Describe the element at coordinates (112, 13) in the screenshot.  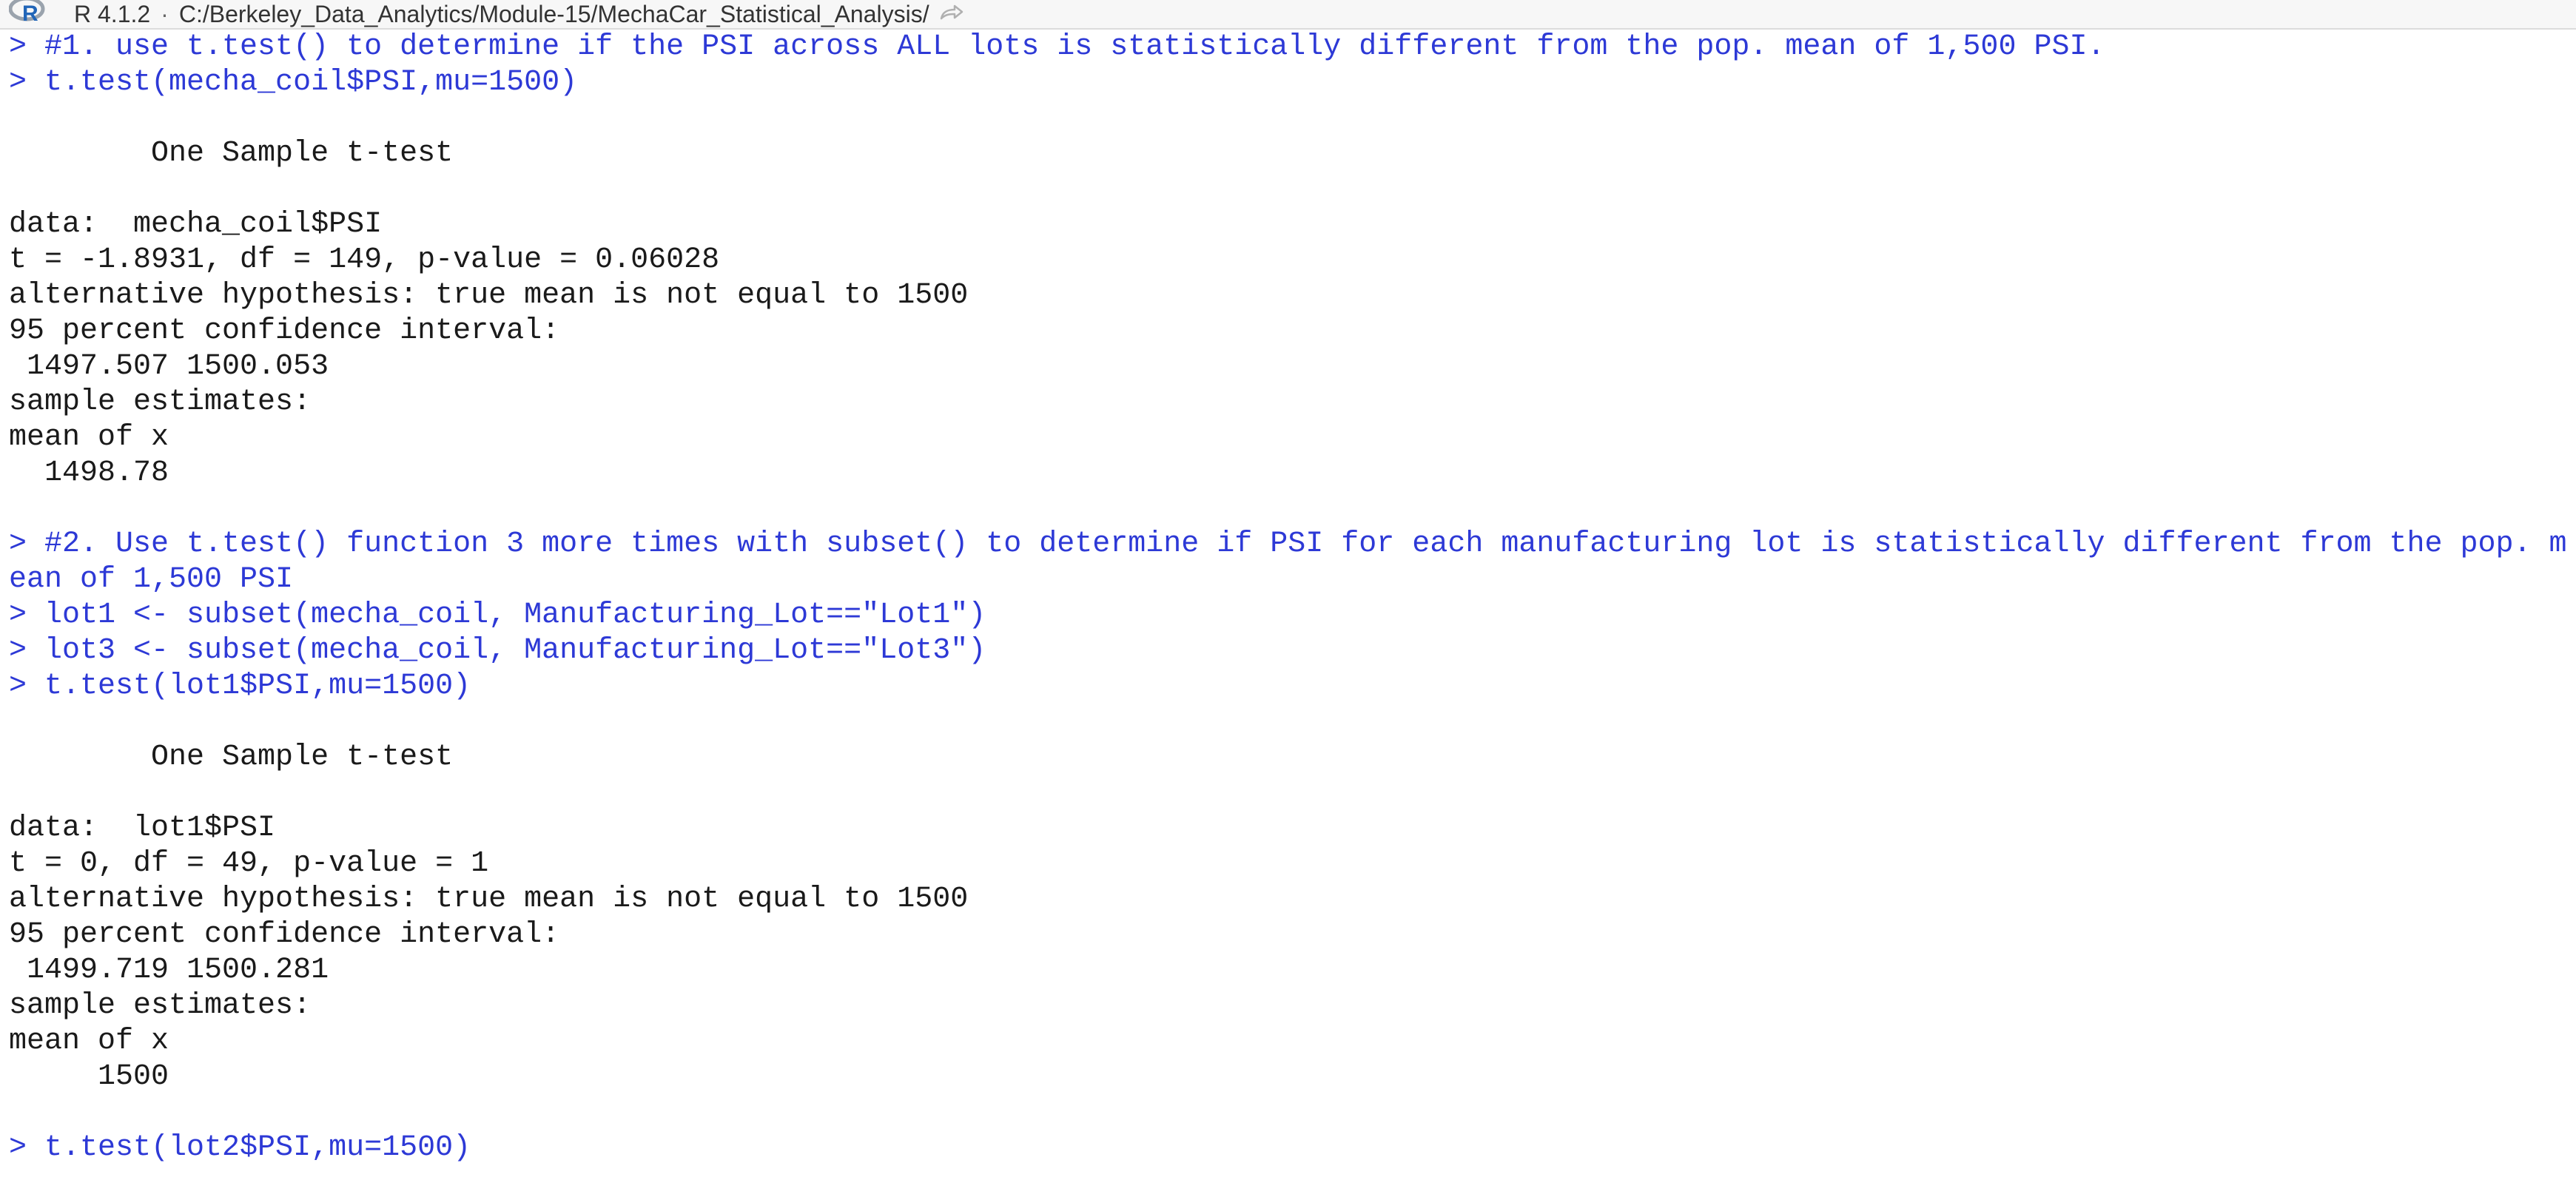
I see `r-version-label: R 4.1.2` at that location.